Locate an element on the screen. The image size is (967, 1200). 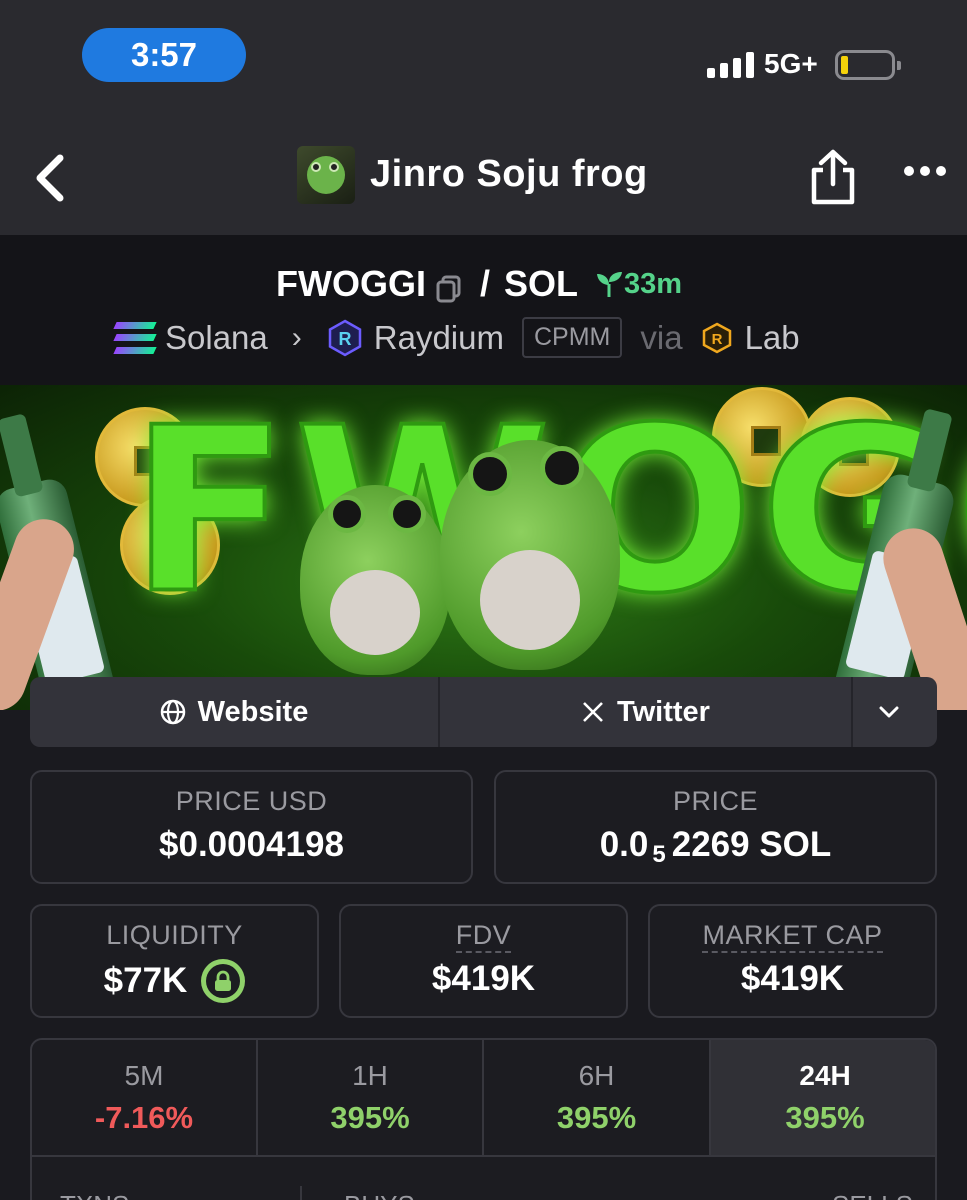
links-dropdown-button is located at coordinates (895, 712).